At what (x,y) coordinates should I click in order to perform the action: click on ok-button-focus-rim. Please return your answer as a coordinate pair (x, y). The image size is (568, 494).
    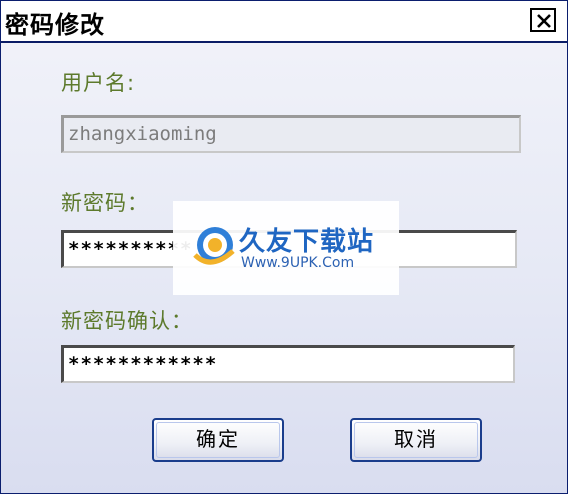
    Looking at the image, I should click on (218, 440).